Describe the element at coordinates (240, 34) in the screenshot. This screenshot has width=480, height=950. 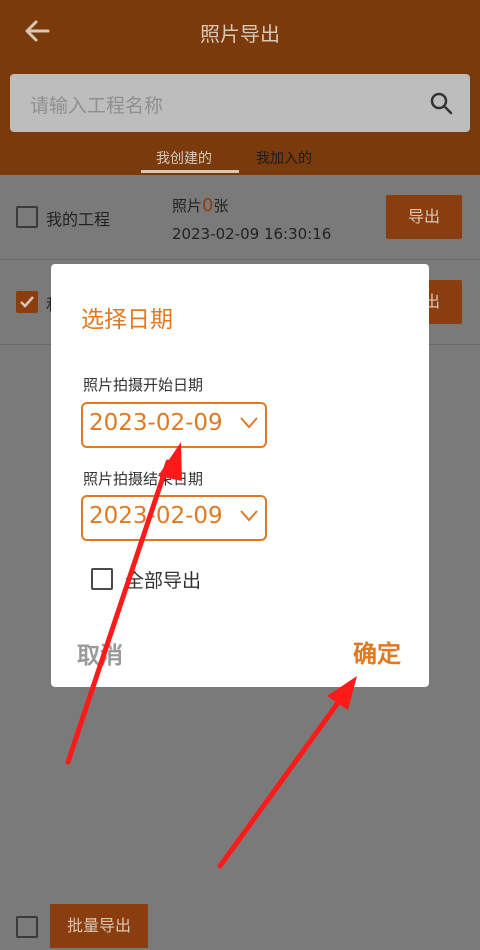
I see `page-title: 照片导出` at that location.